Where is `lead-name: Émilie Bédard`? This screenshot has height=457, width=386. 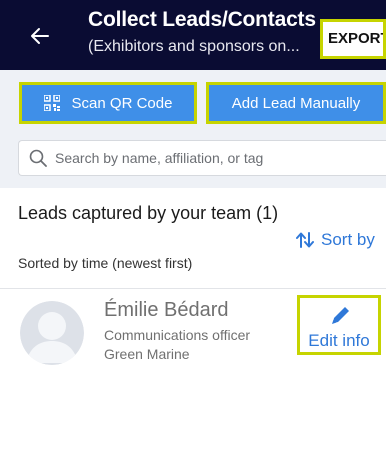 lead-name: Émilie Bédard is located at coordinates (166, 310).